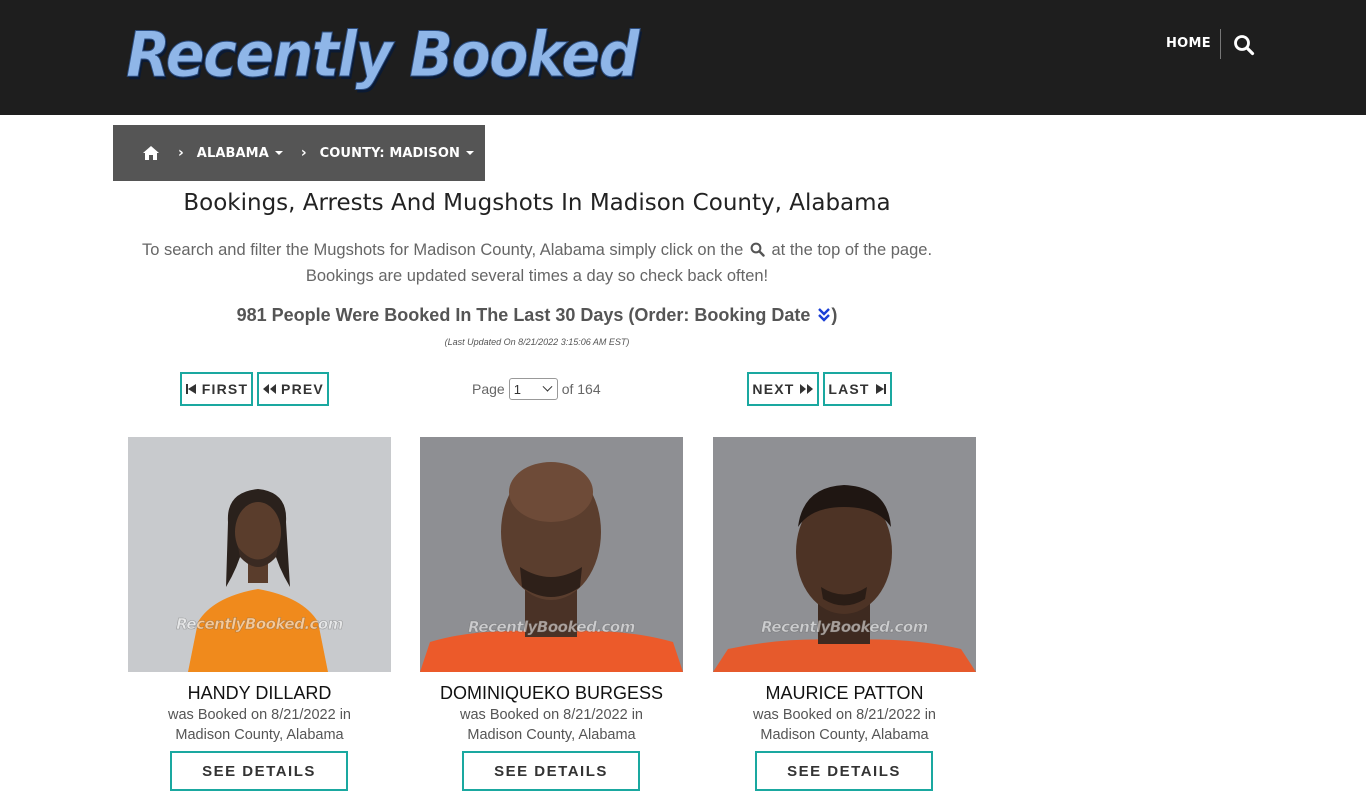 This screenshot has width=1366, height=791. I want to click on inmate-name: MAURICE PATTON, so click(844, 693).